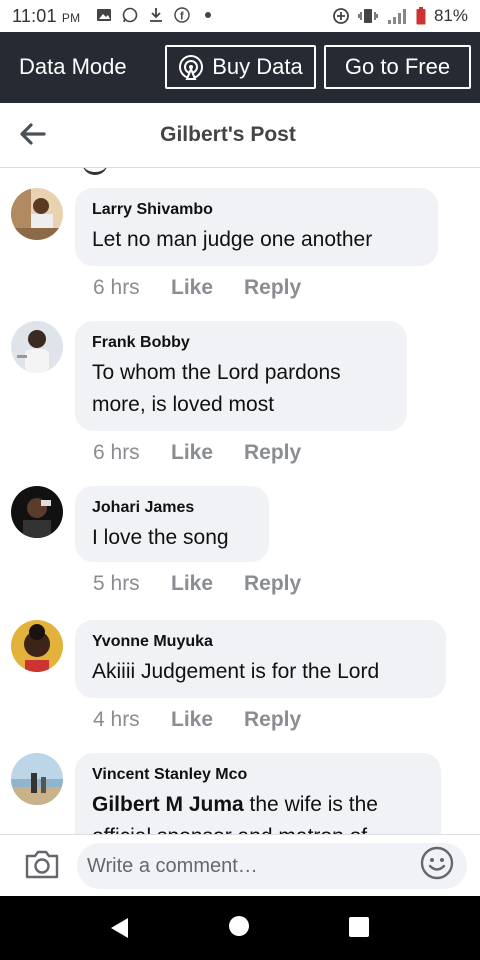 This screenshot has height=960, width=480. Describe the element at coordinates (421, 16) in the screenshot. I see `battery-icon` at that location.